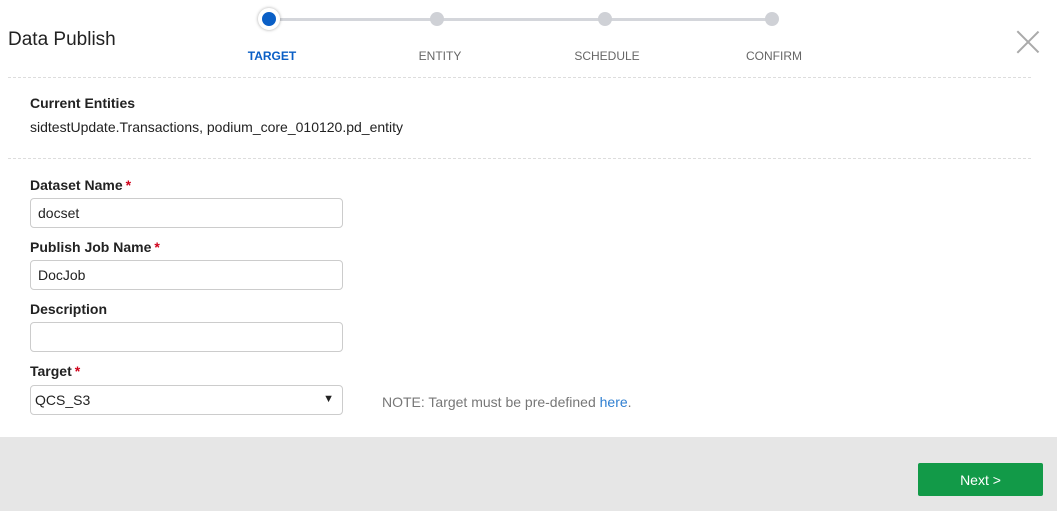  Describe the element at coordinates (1028, 42) in the screenshot. I see `close-icon` at that location.